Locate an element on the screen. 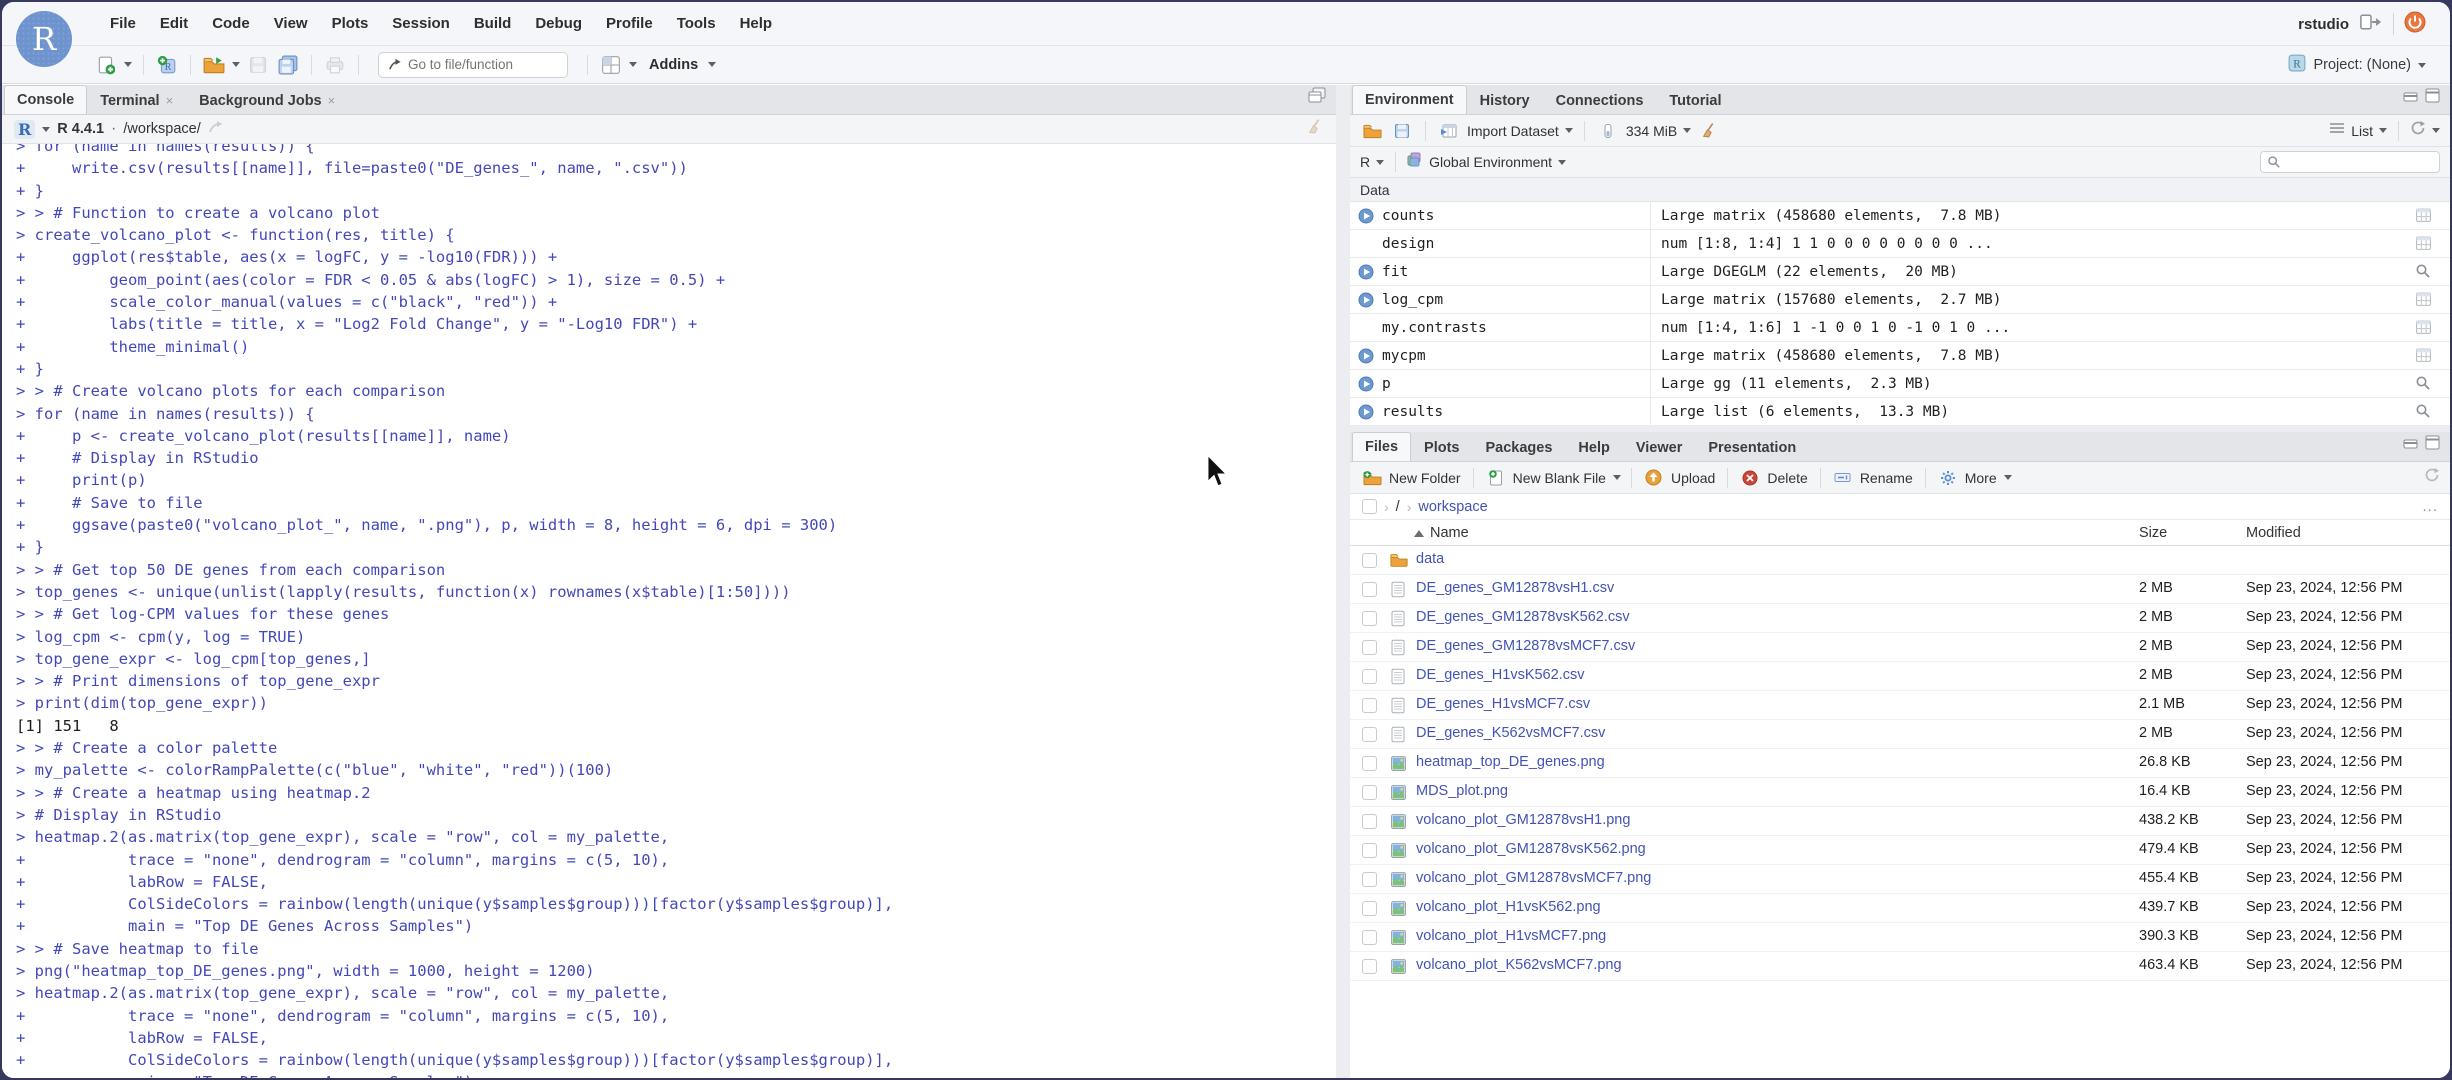 Image resolution: width=2452 pixels, height=1080 pixels. clear-console-icon is located at coordinates (1315, 129).